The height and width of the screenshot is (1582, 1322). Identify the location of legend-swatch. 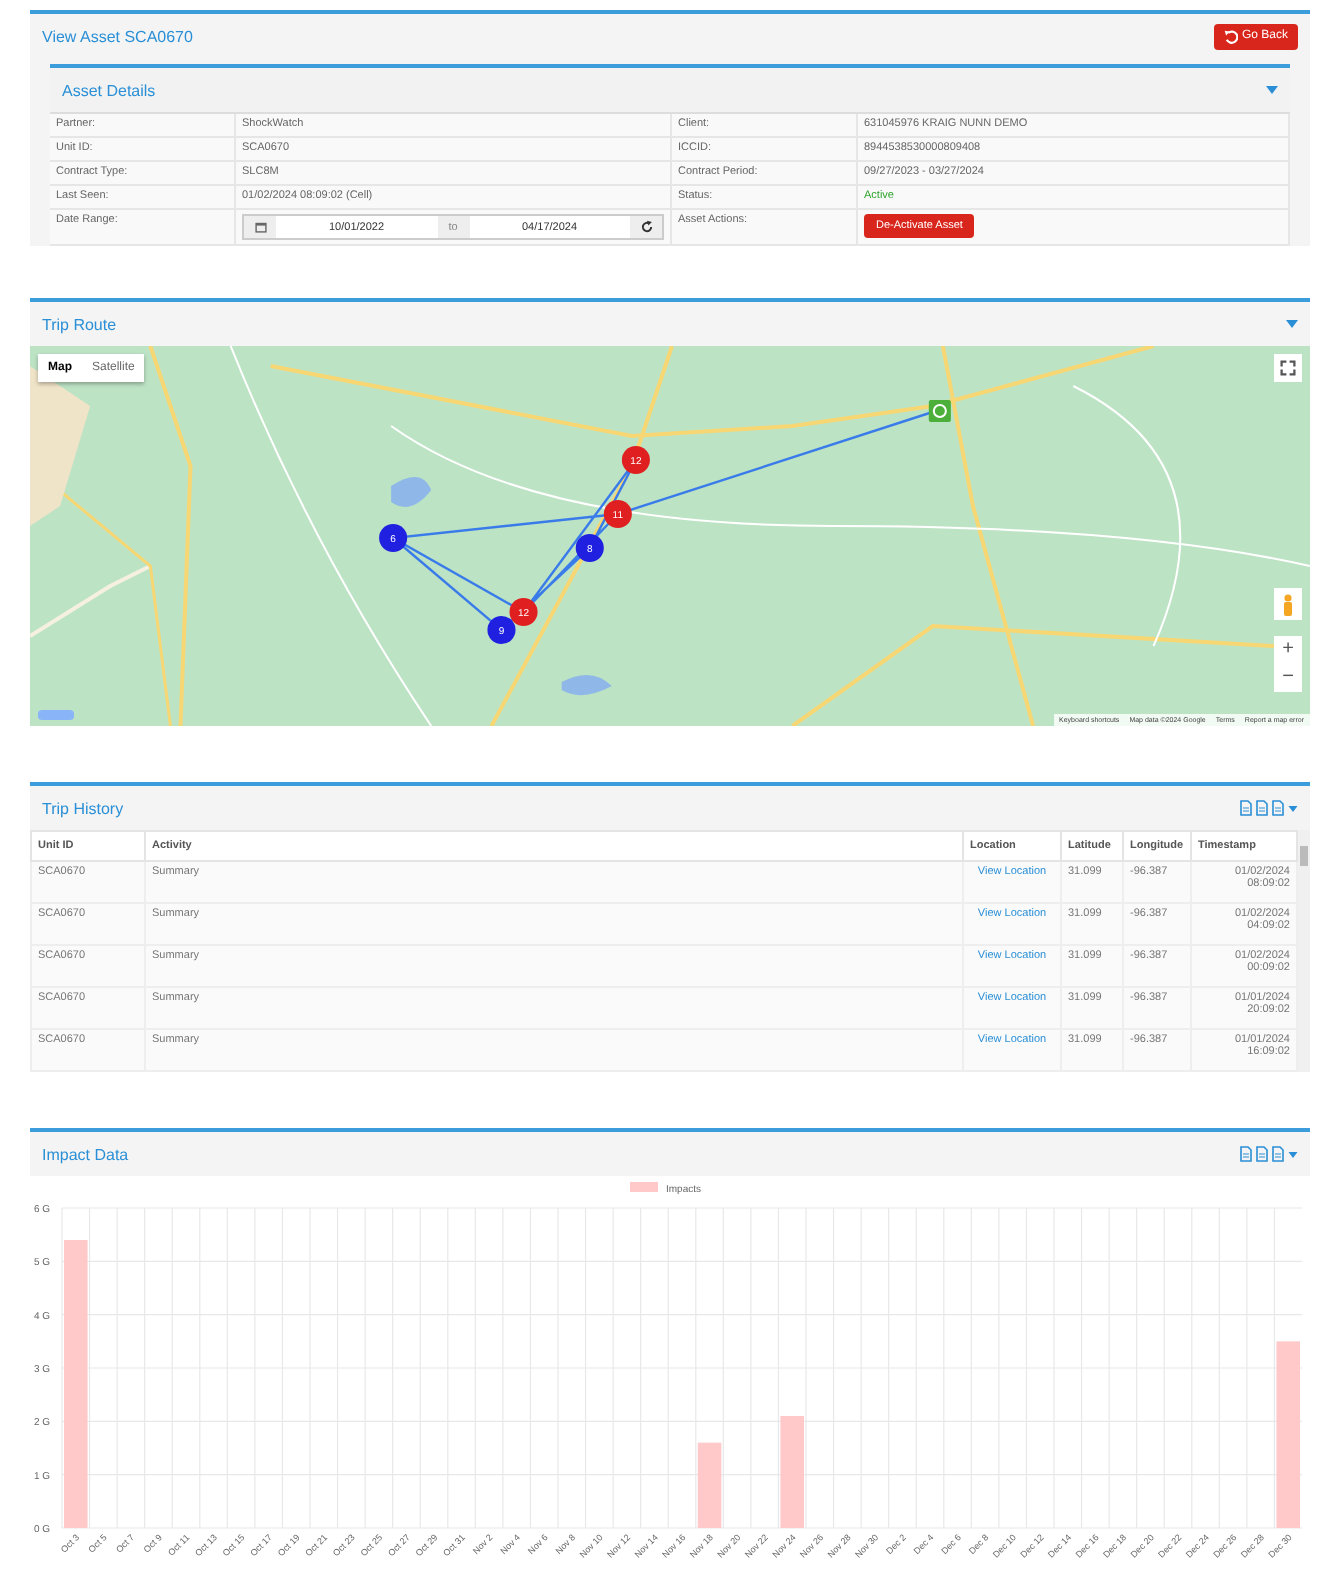
(644, 1187).